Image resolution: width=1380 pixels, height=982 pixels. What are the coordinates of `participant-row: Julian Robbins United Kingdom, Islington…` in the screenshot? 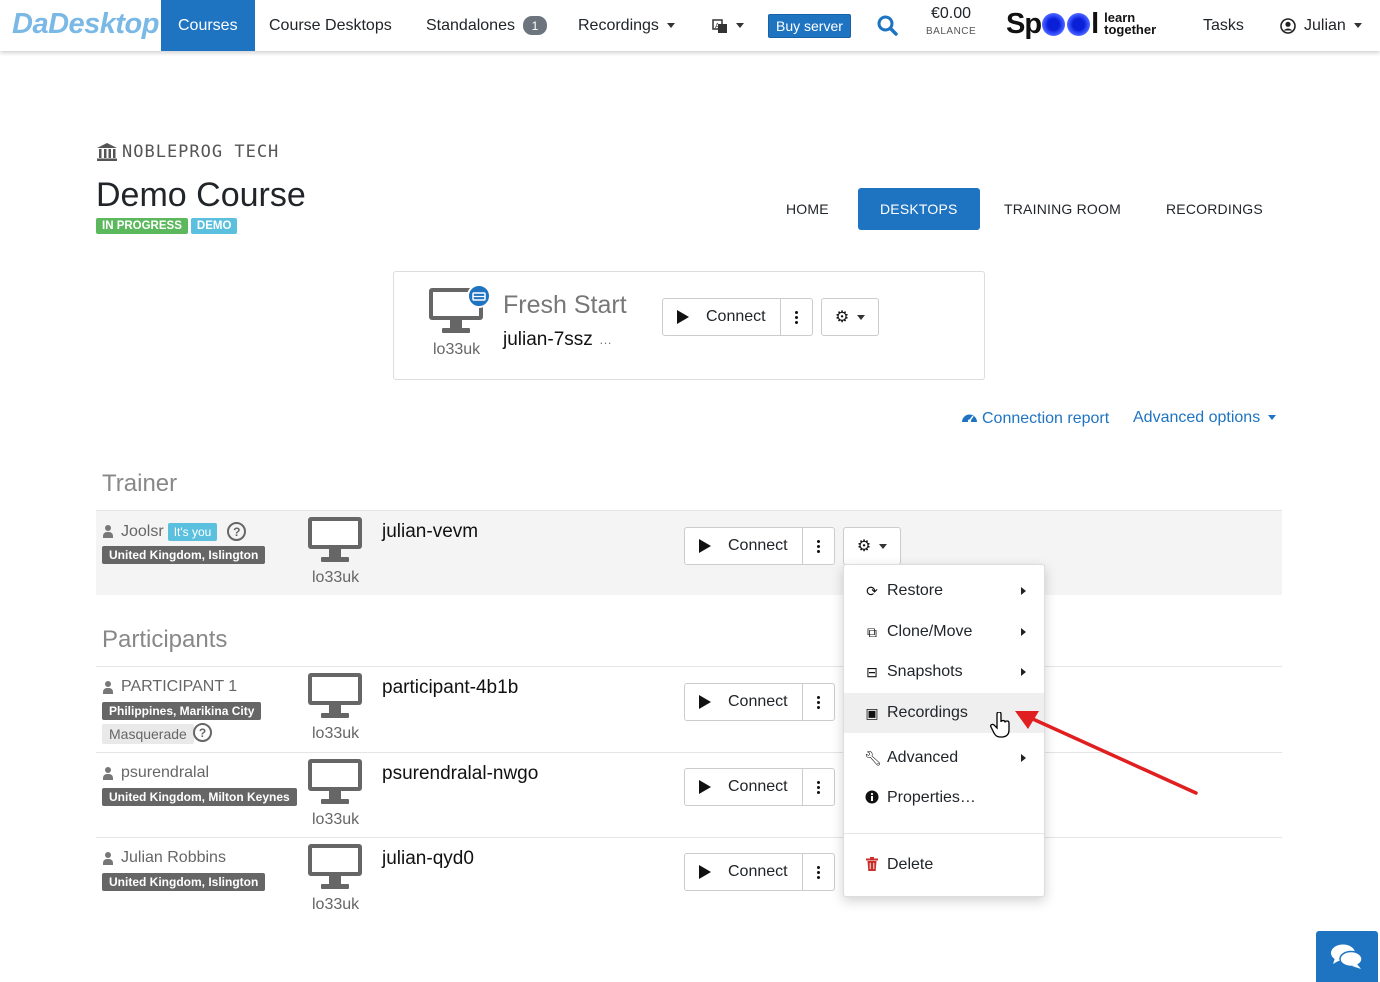 It's located at (689, 879).